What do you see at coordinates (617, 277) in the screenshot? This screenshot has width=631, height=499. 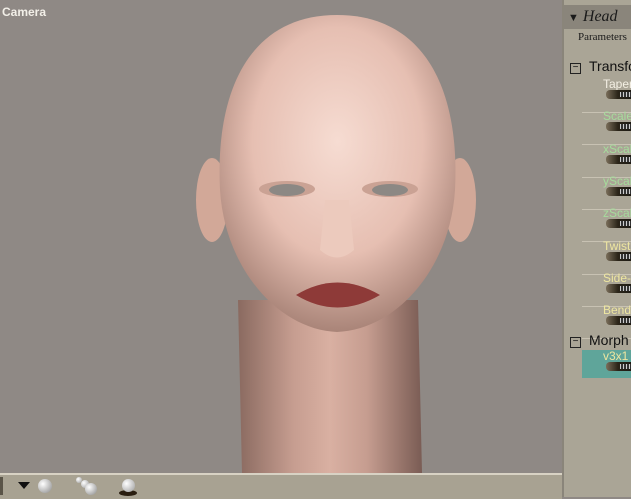 I see `param-label: Side-Side` at bounding box center [617, 277].